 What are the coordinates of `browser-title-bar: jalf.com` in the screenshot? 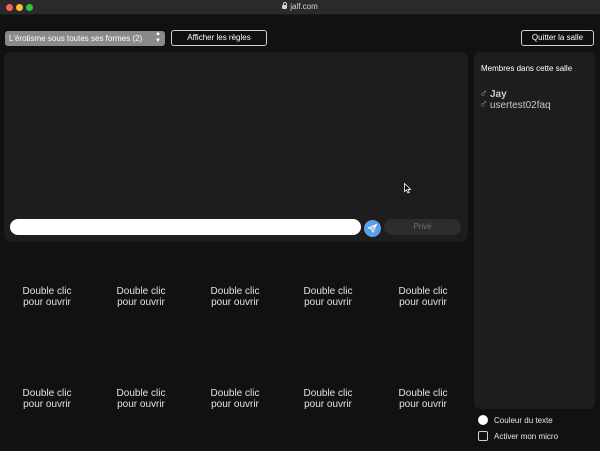 It's located at (300, 7).